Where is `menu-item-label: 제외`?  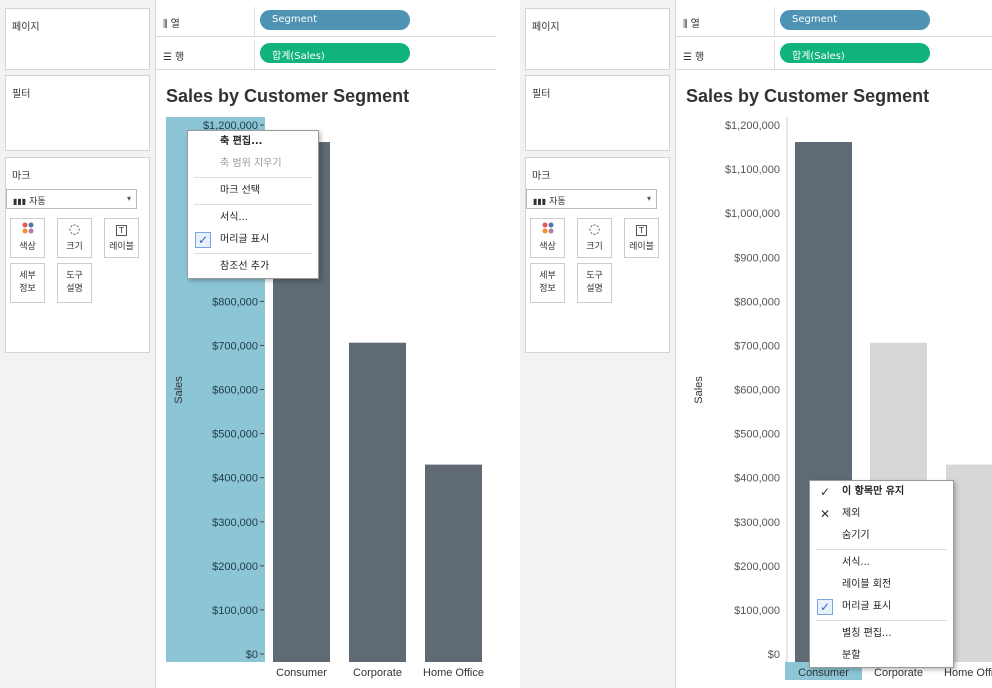 menu-item-label: 제외 is located at coordinates (851, 513).